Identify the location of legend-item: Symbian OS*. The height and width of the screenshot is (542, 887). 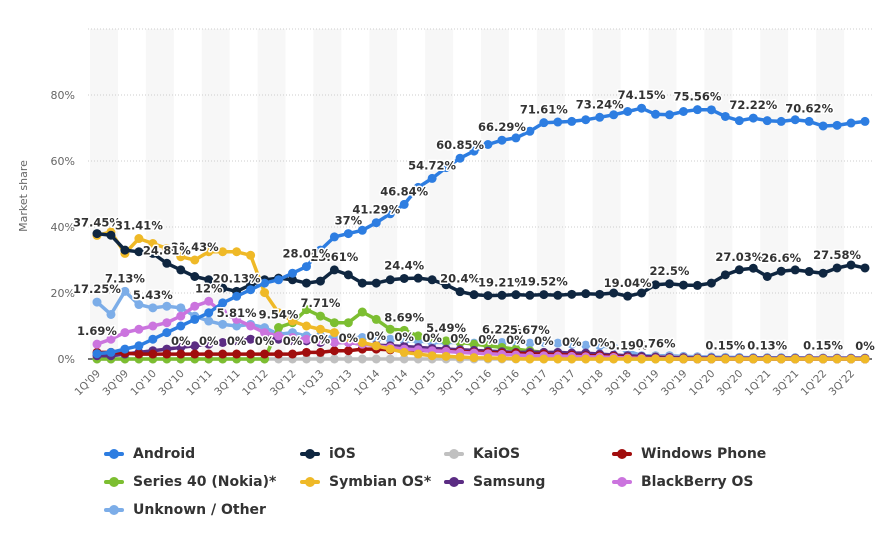
(365, 482).